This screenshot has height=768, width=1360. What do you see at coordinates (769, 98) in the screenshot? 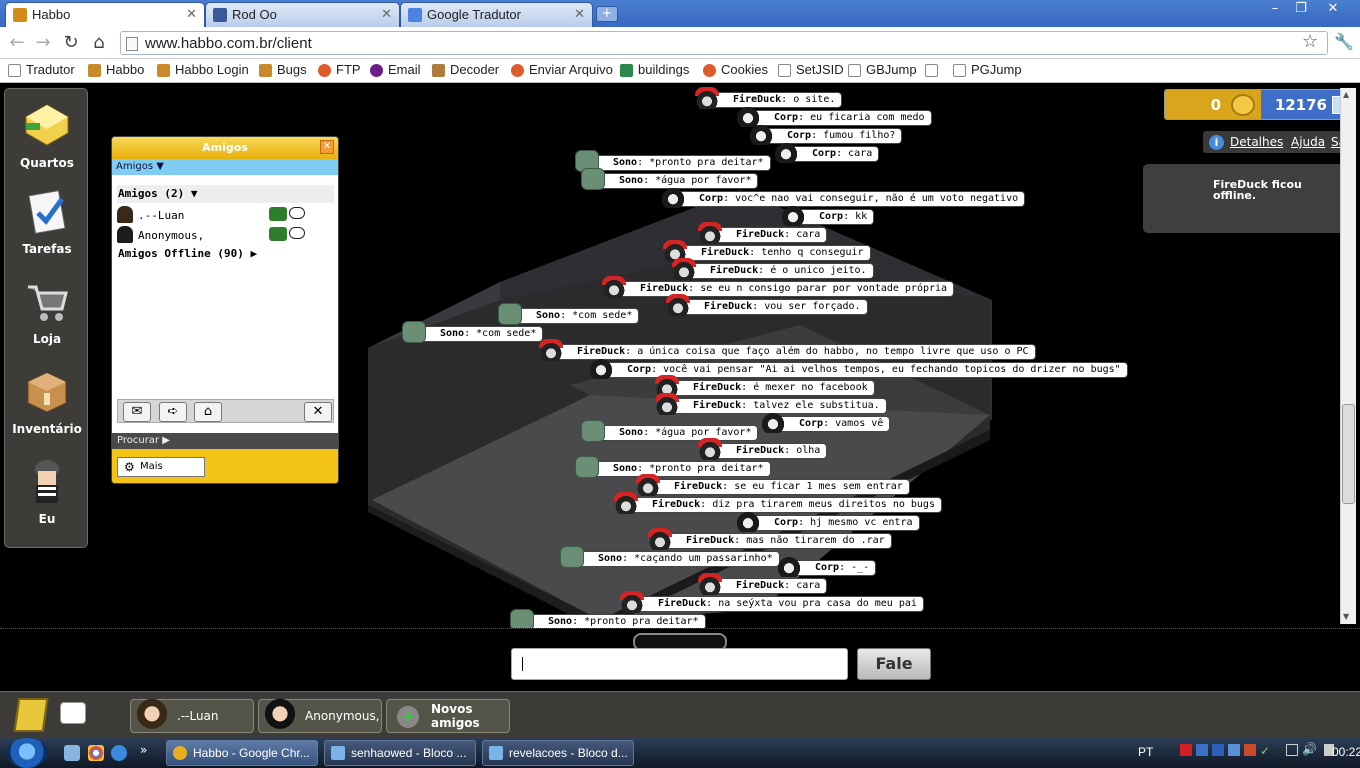
I see `chat-bubble: FireDuck: o site.` at bounding box center [769, 98].